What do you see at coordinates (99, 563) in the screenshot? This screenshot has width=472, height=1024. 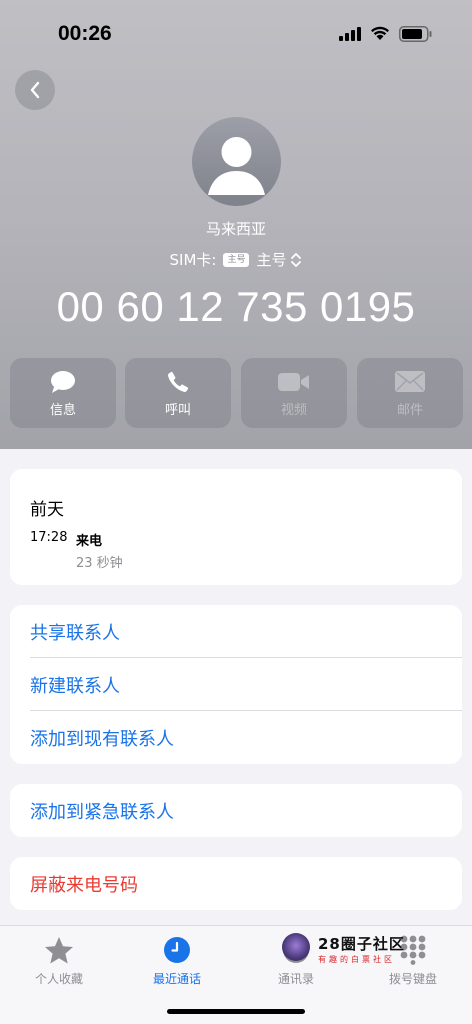 I see `recent-call-duration: 23 秒钟` at bounding box center [99, 563].